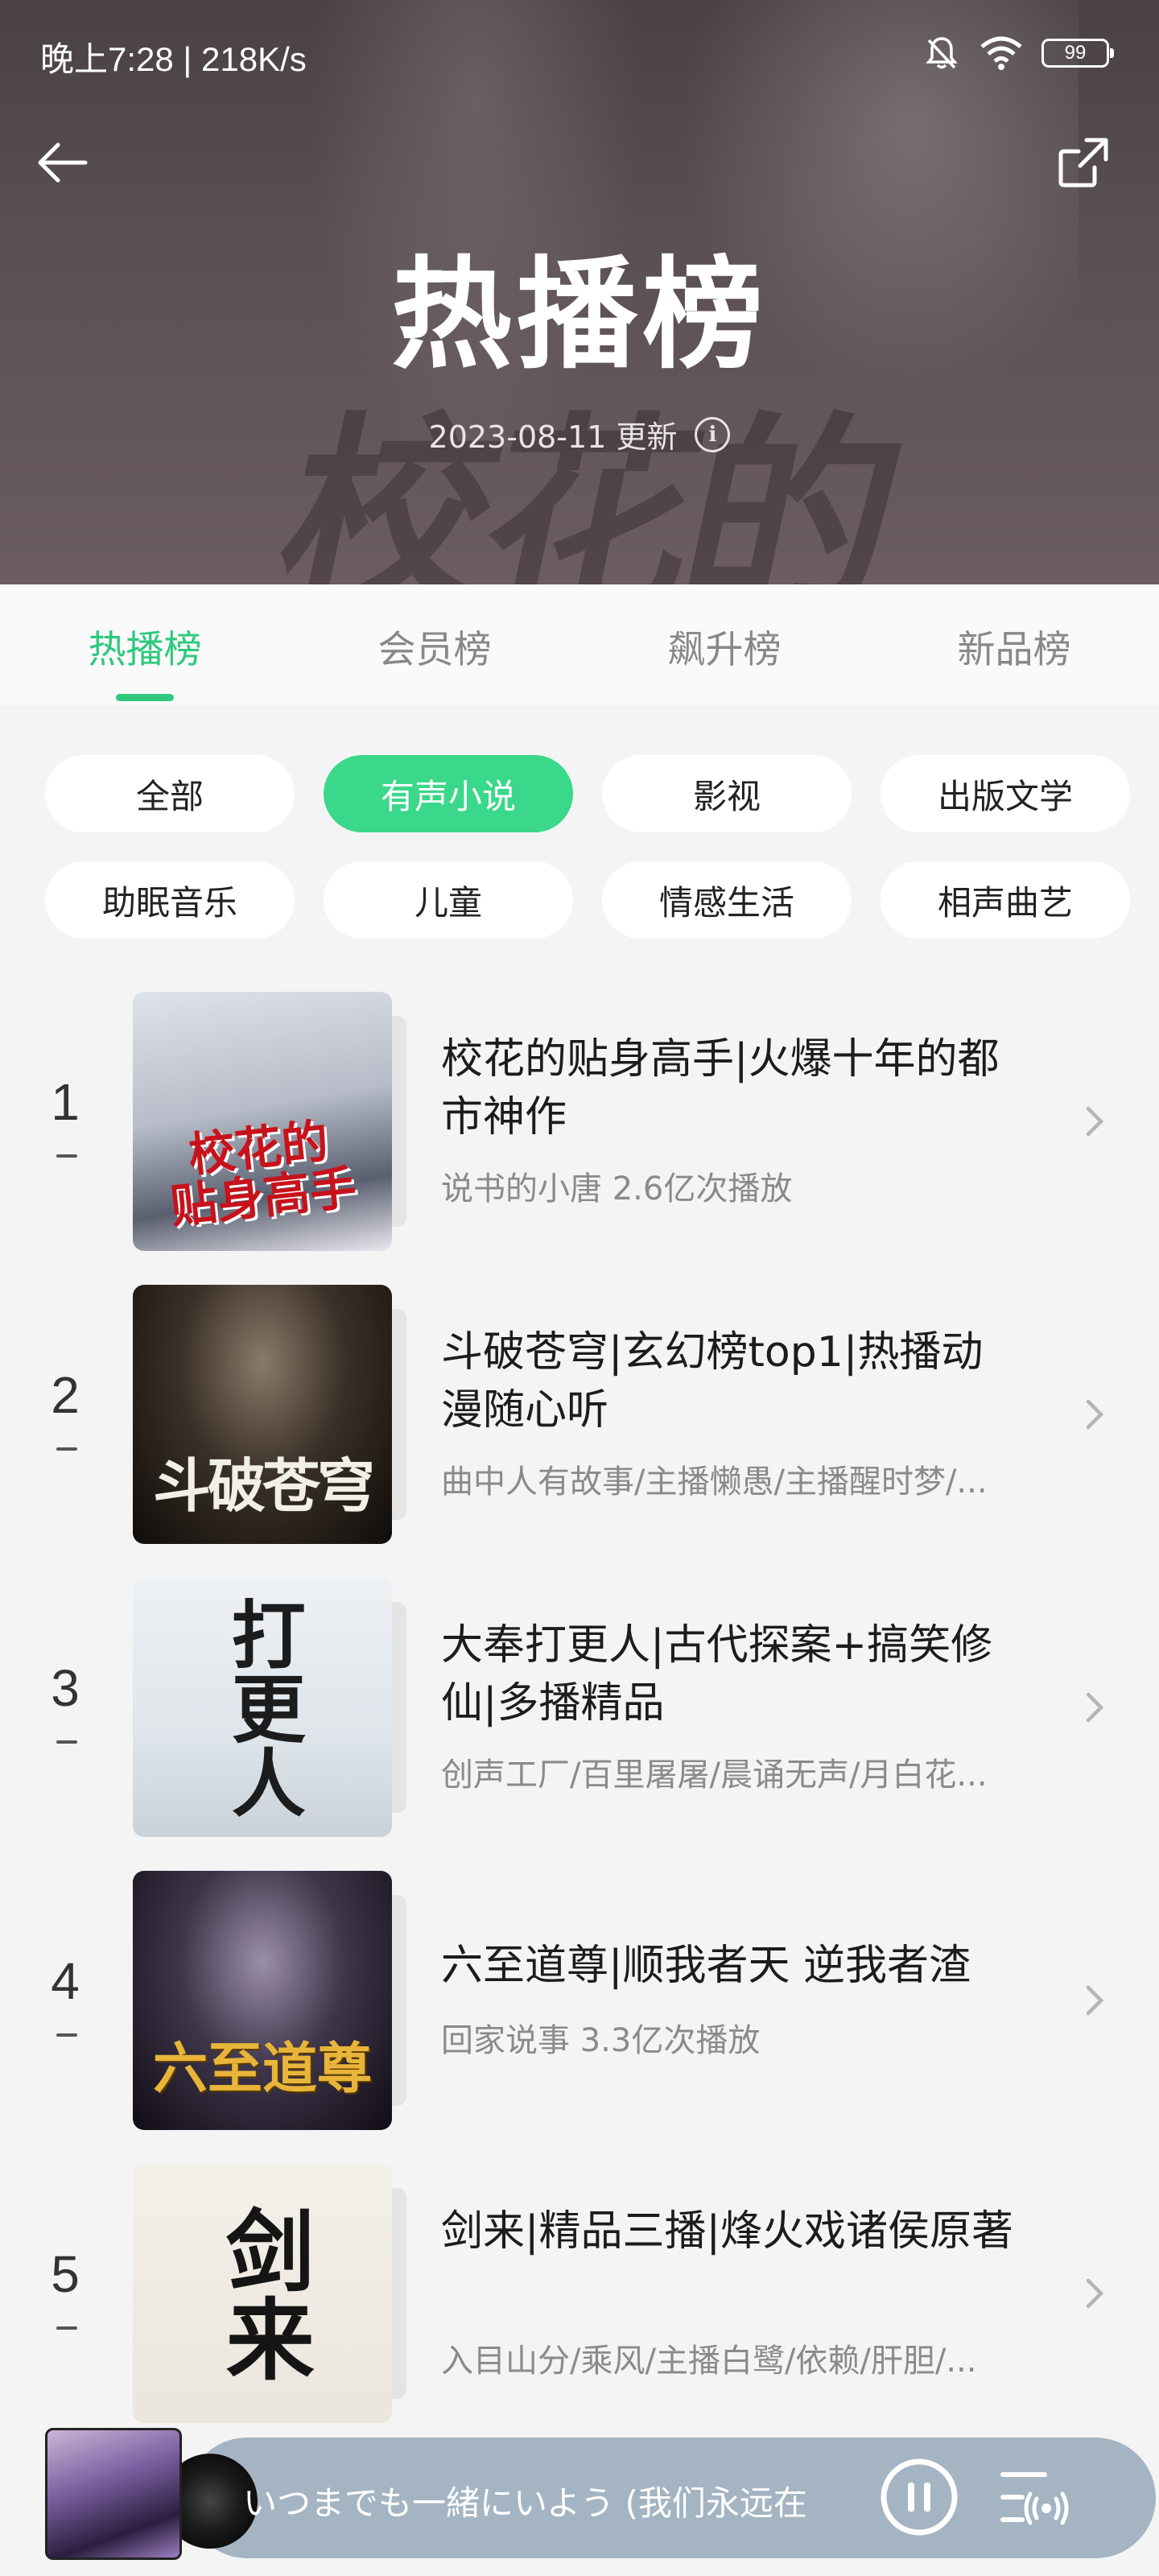 The height and width of the screenshot is (2576, 1159). What do you see at coordinates (579, 316) in the screenshot?
I see `page-title: 热播榜` at bounding box center [579, 316].